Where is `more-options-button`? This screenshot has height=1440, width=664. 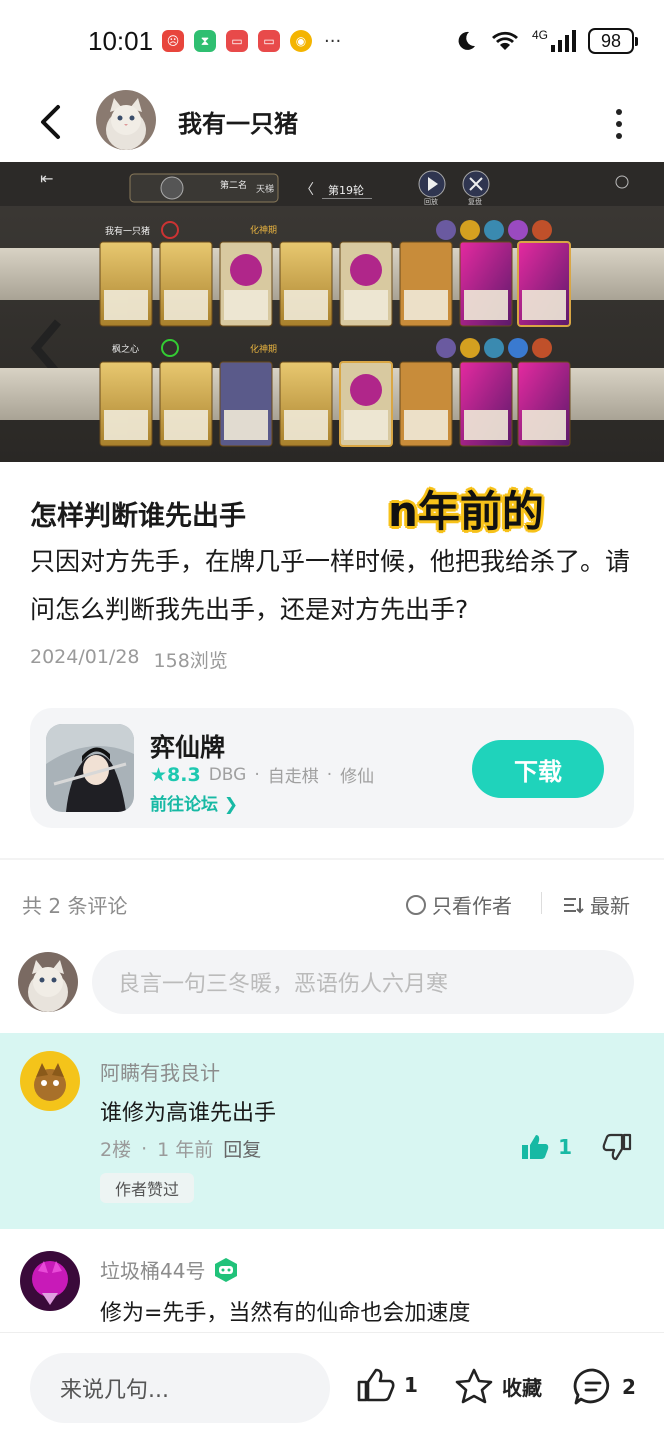
more-options-button is located at coordinates (619, 124).